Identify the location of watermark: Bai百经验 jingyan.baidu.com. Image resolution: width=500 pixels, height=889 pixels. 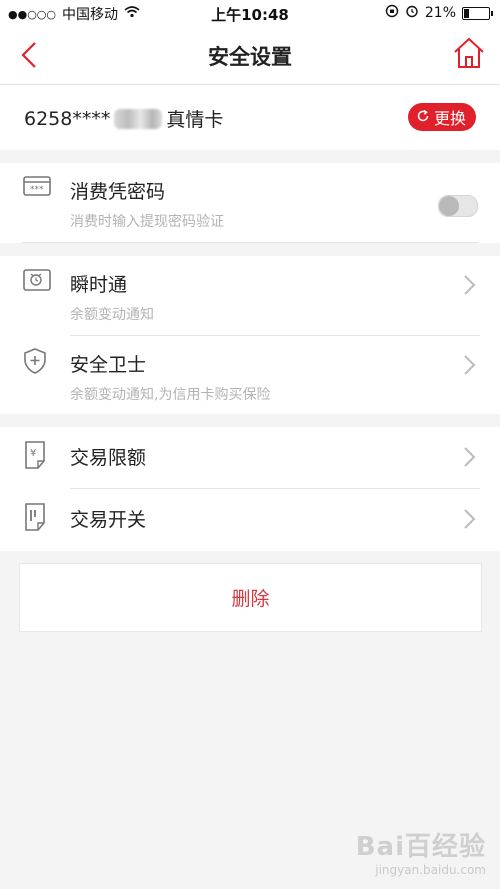
(421, 851).